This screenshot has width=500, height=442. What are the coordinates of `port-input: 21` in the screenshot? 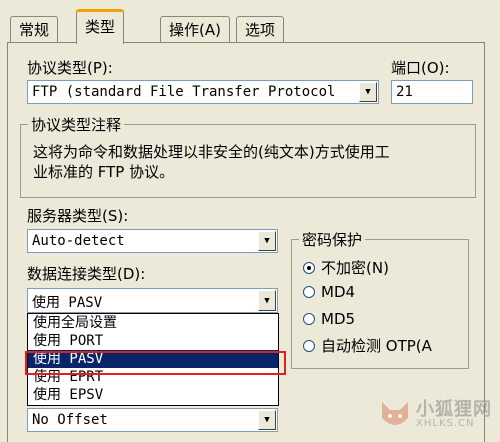 It's located at (432, 92).